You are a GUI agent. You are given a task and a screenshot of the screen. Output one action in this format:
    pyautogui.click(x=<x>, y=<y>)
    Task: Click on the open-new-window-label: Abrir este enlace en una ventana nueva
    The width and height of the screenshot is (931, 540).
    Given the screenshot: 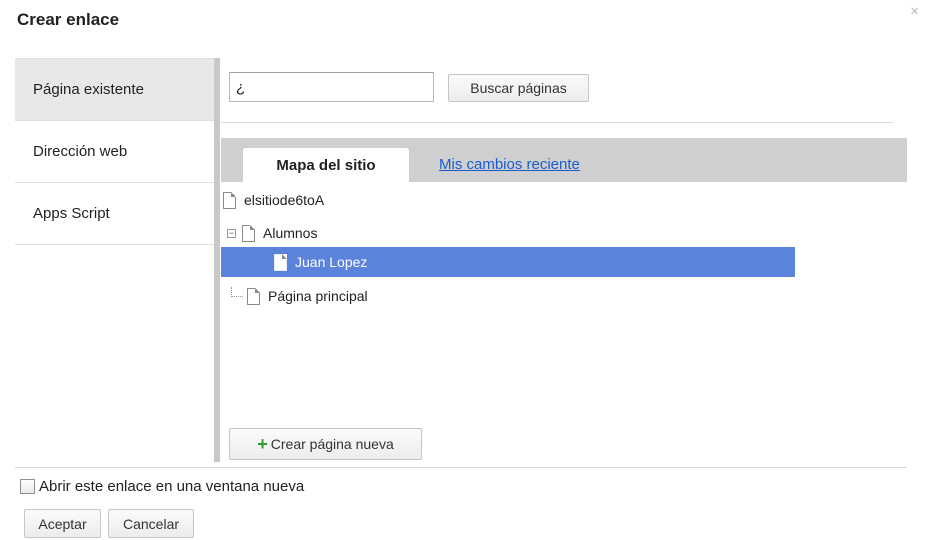 What is the action you would take?
    pyautogui.click(x=171, y=486)
    